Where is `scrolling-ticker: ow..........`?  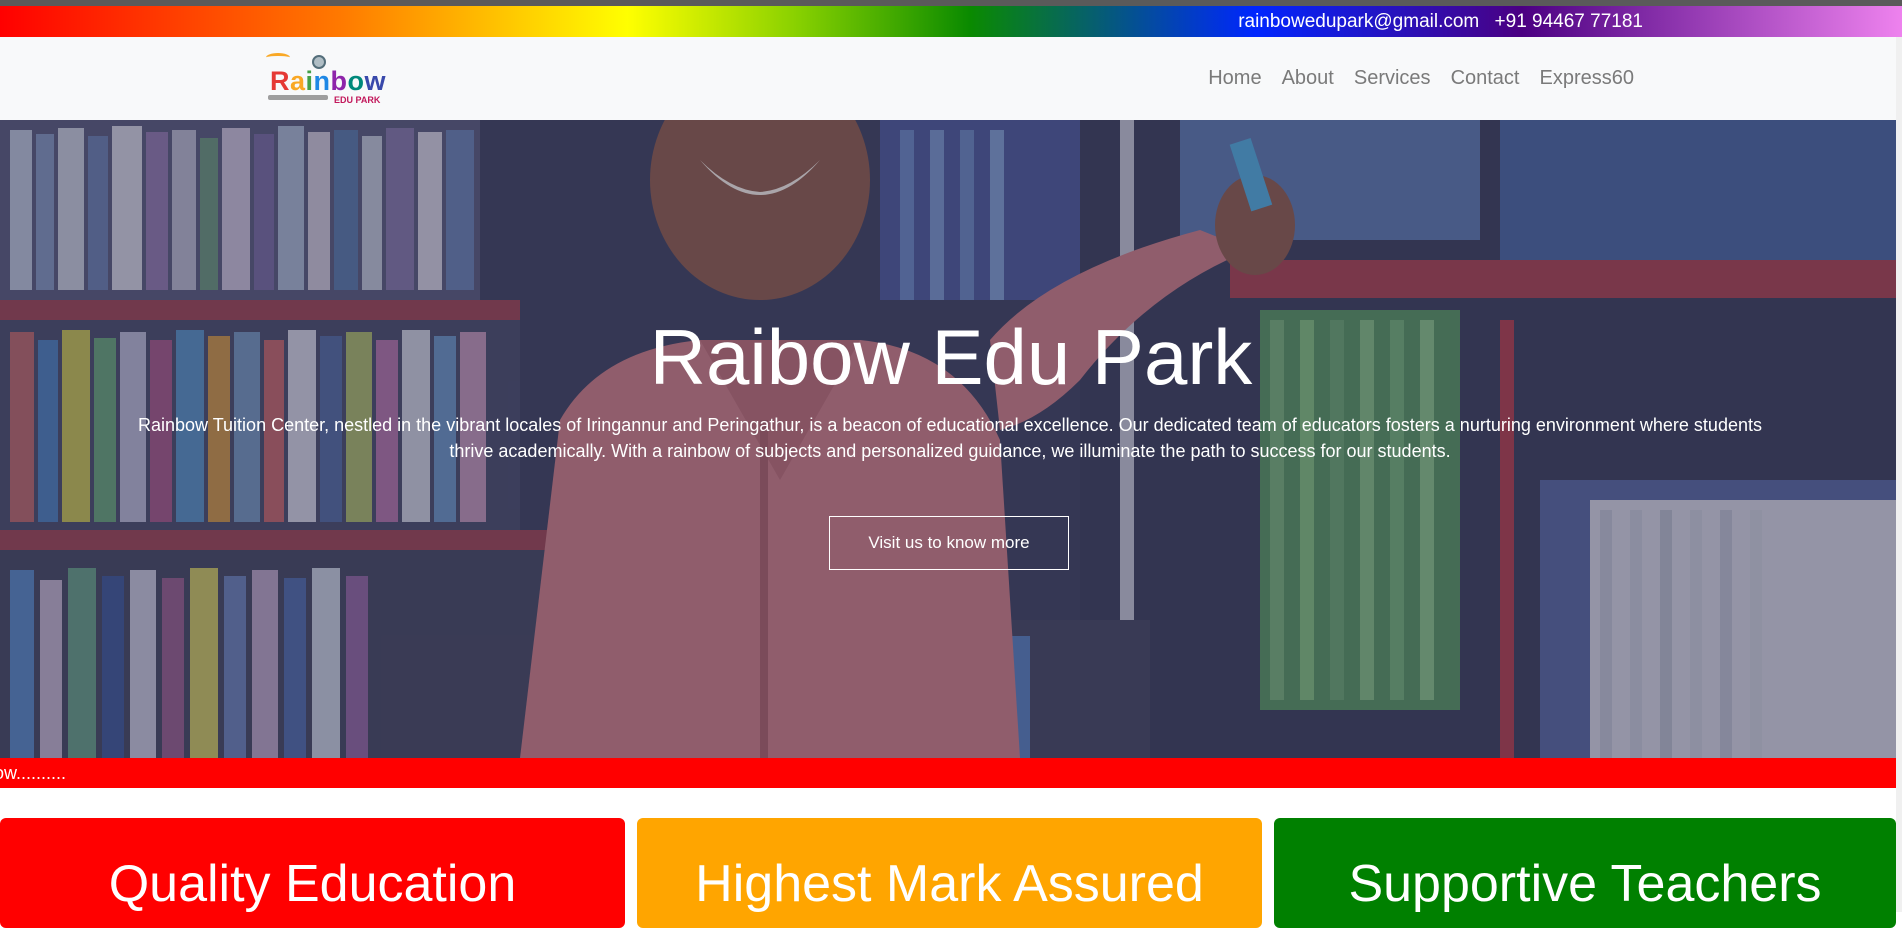 scrolling-ticker: ow.......... is located at coordinates (951, 773).